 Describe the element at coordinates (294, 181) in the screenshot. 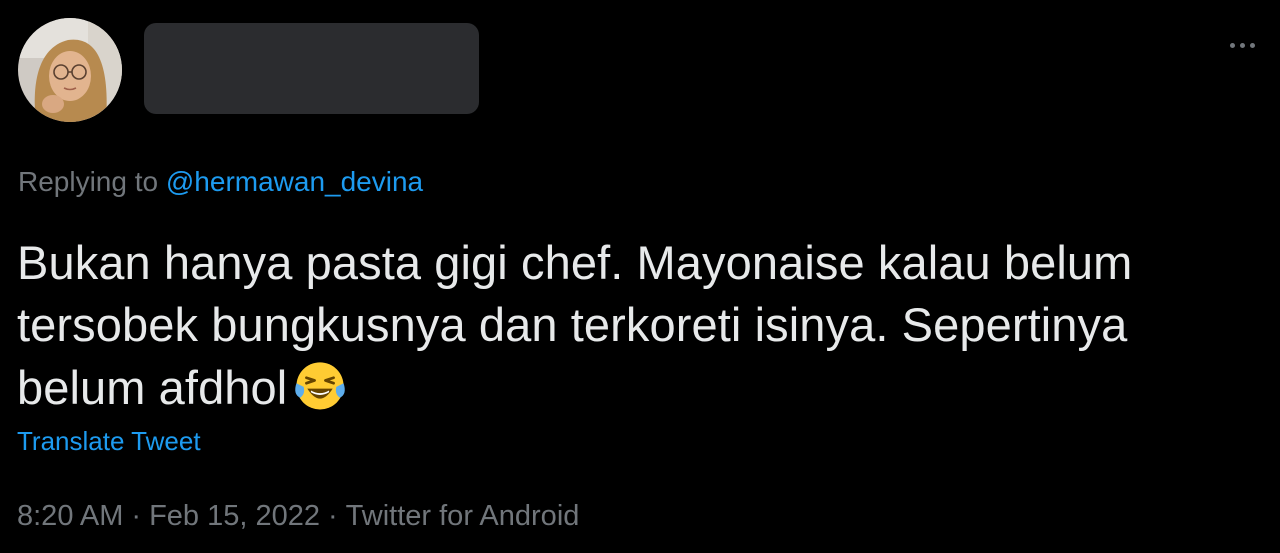

I see `reply-mention-link: @hermawan_devina` at that location.